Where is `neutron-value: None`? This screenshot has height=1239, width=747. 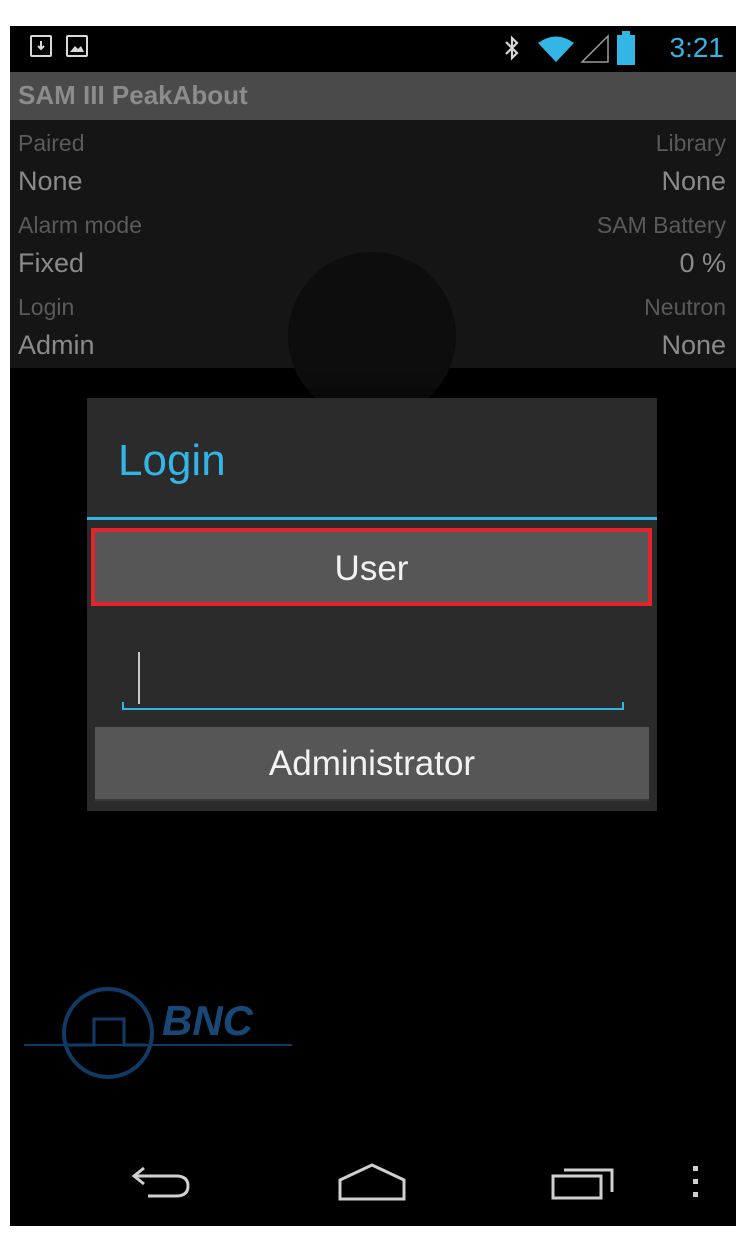
neutron-value: None is located at coordinates (693, 345).